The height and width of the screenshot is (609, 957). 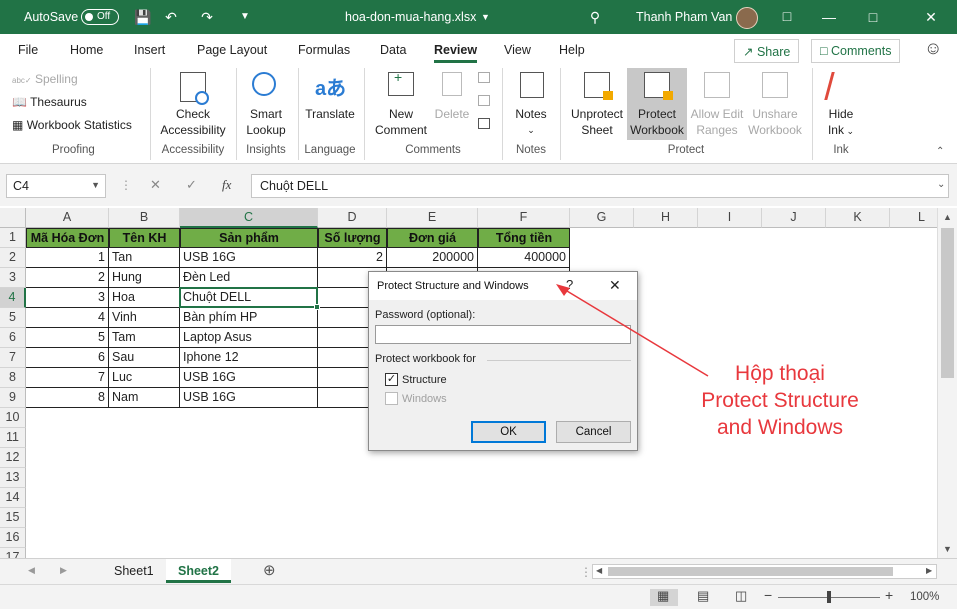 I want to click on row-header: 5, so click(x=13, y=318).